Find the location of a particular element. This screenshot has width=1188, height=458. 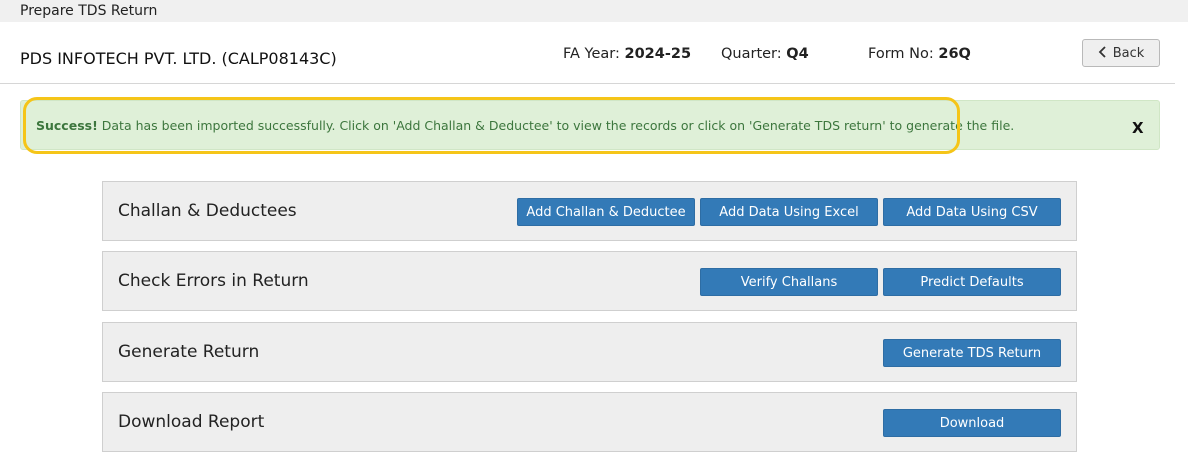

download-button: Download is located at coordinates (972, 423).